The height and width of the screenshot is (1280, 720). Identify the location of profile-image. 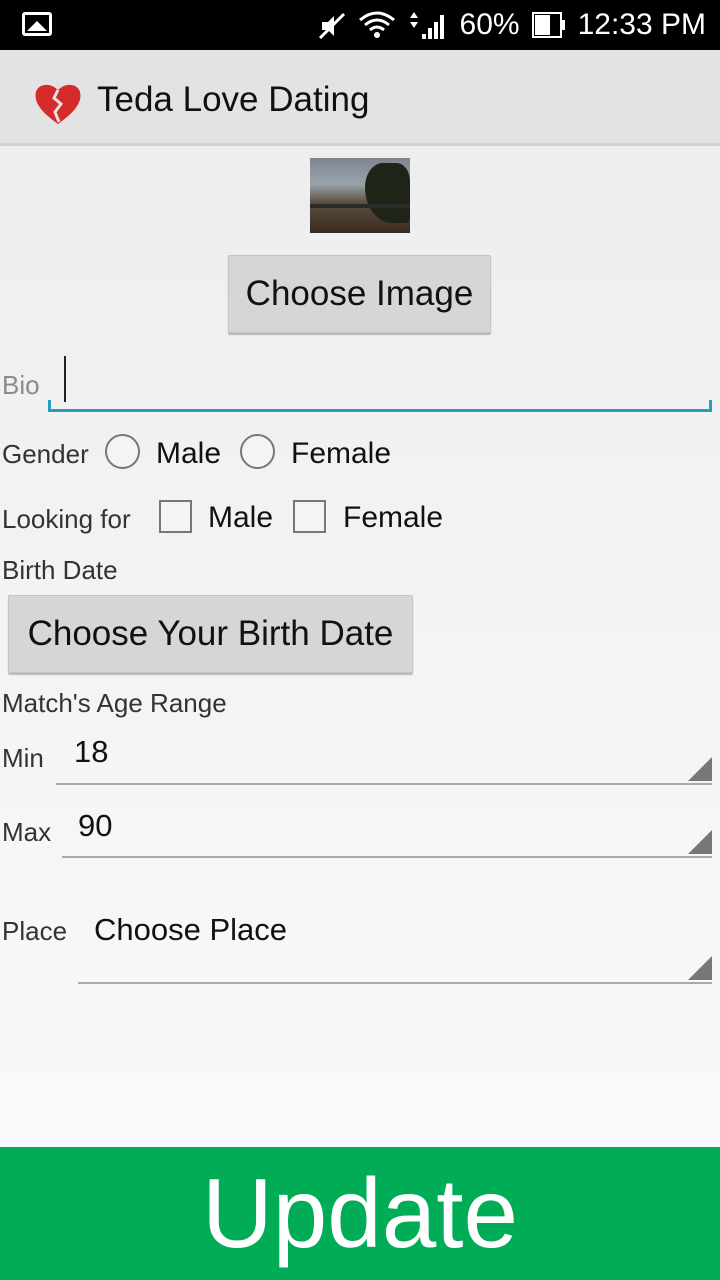
(360, 195).